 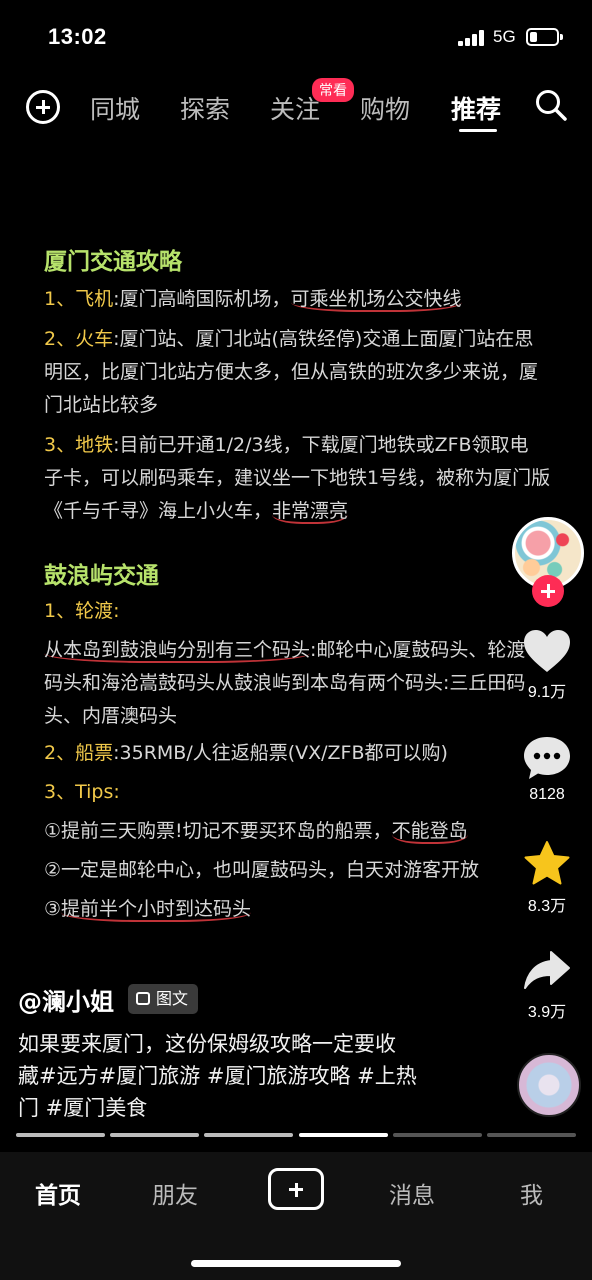 What do you see at coordinates (531, 1193) in the screenshot?
I see `tab-me: 我` at bounding box center [531, 1193].